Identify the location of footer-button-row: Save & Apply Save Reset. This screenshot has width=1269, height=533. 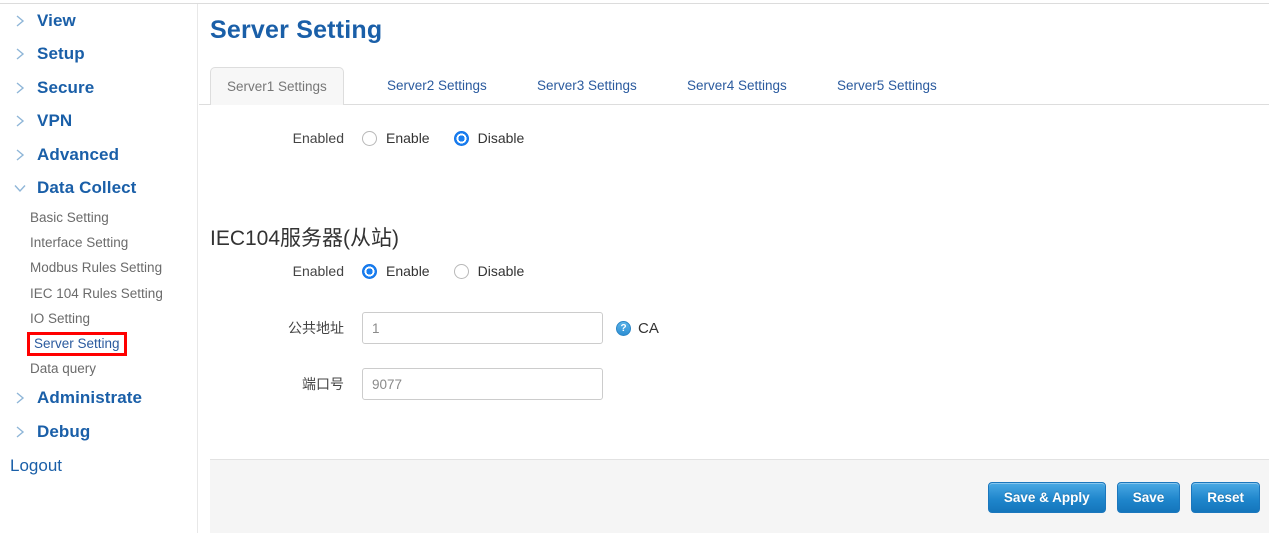
(1123, 497).